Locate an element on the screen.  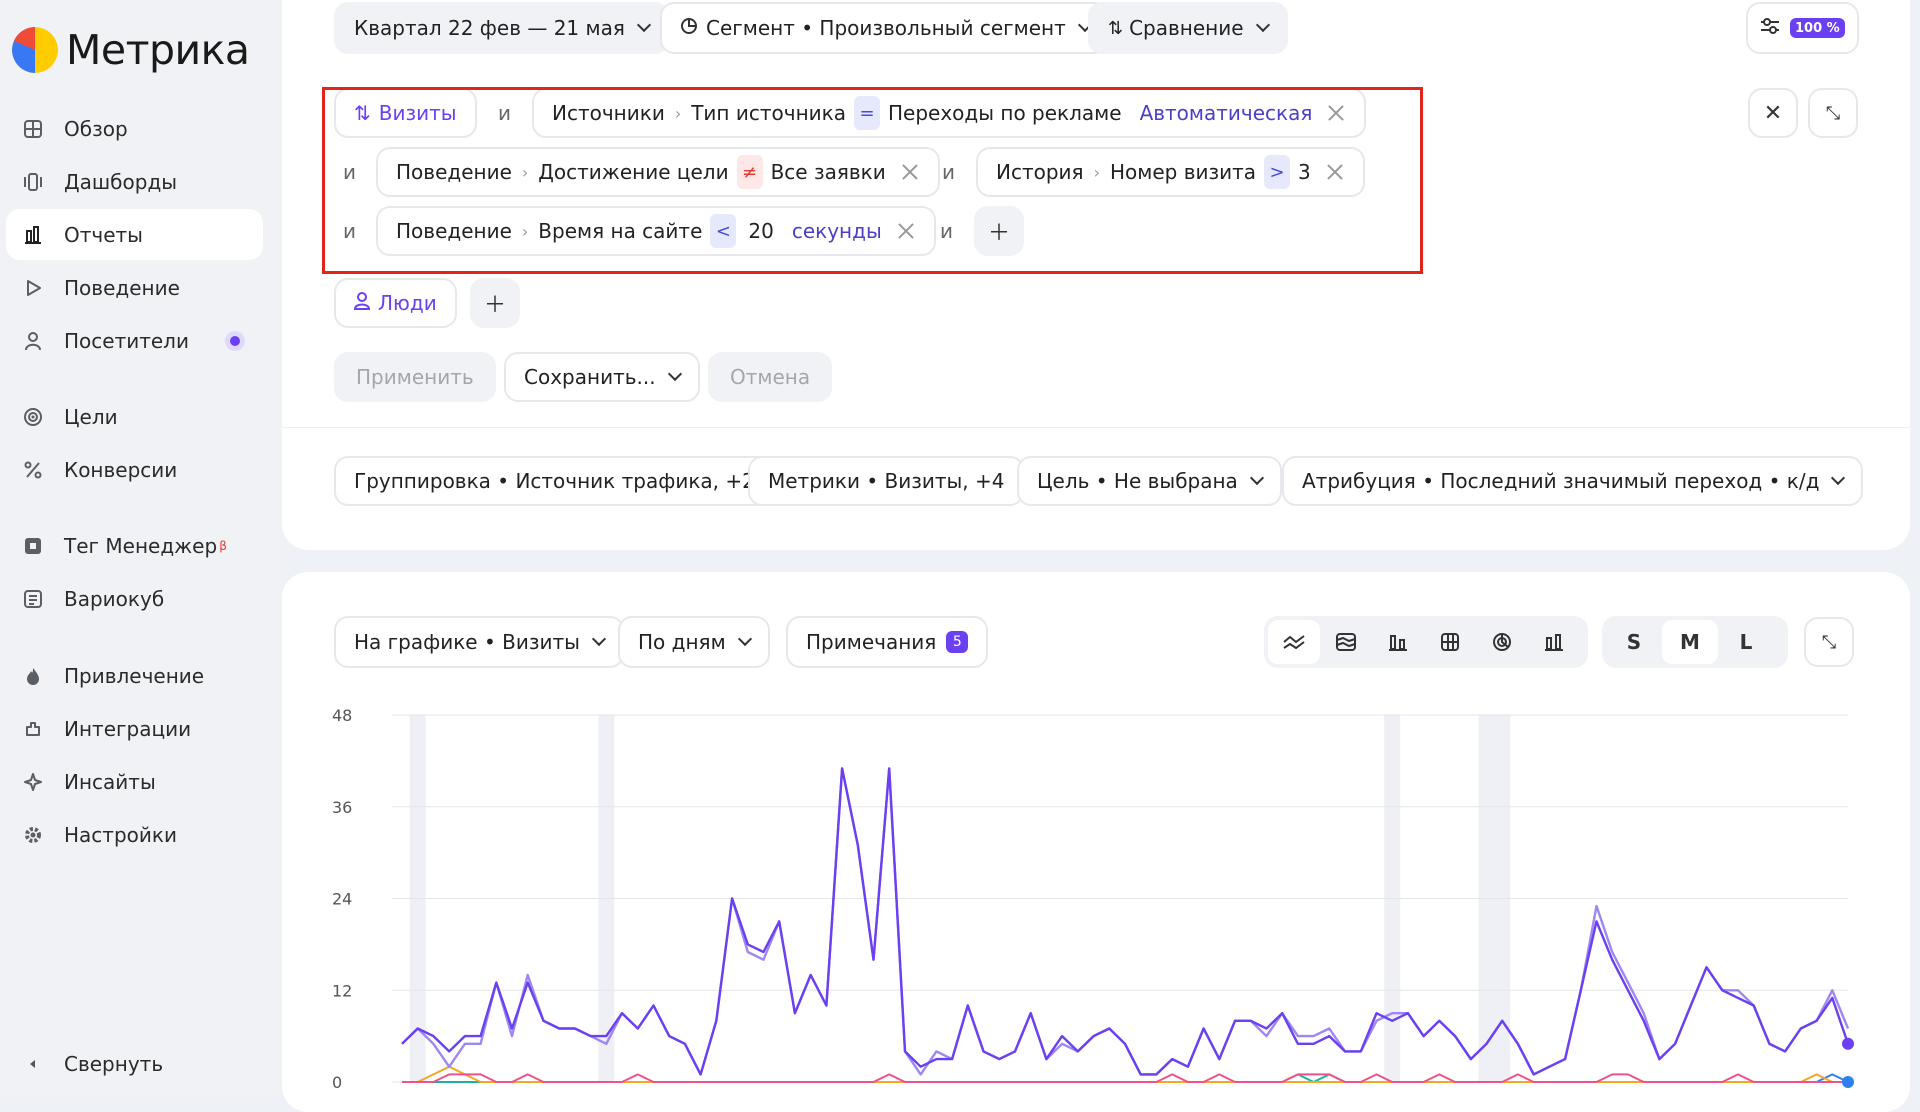
sidebar-item-label: Дашборды is located at coordinates (121, 181).